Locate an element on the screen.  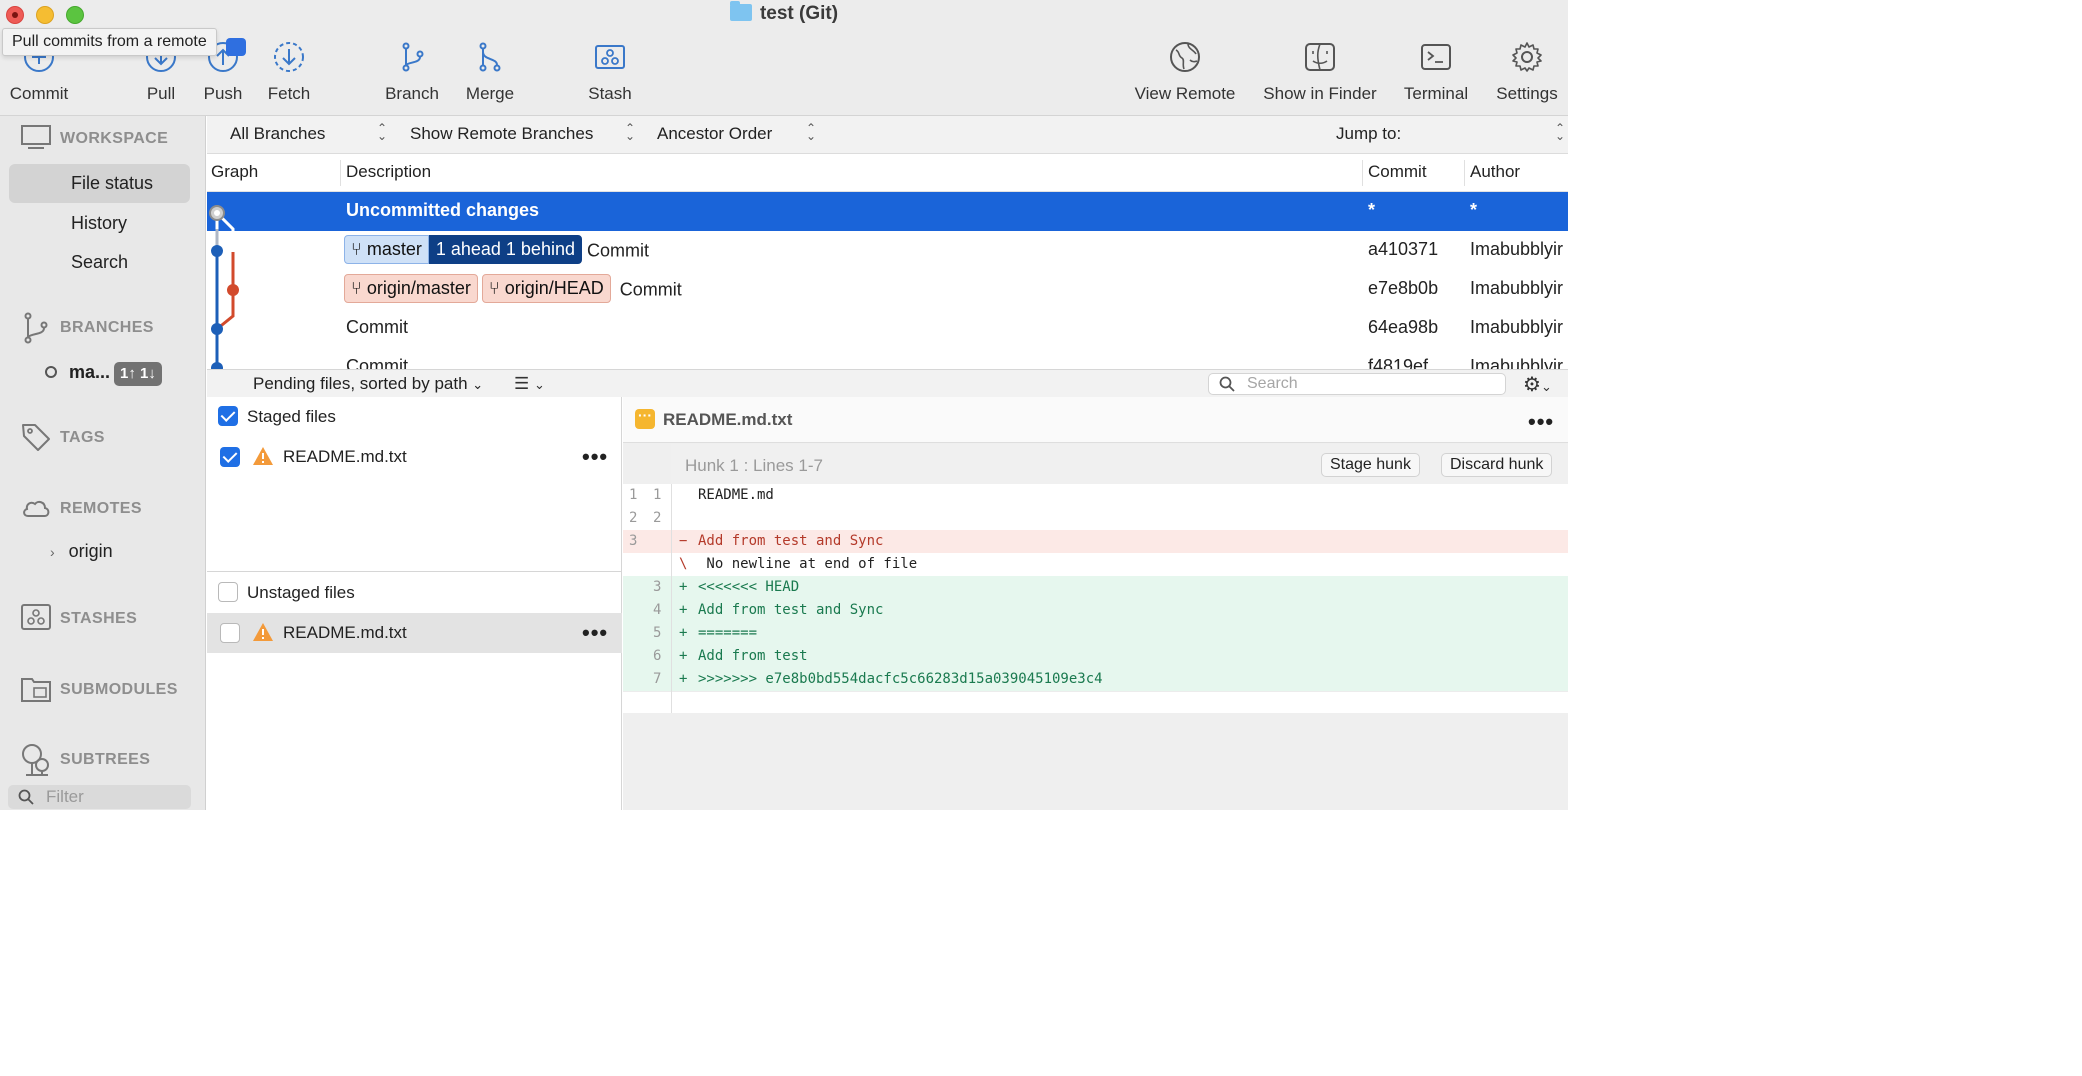
cloud-icon is located at coordinates (36, 508).